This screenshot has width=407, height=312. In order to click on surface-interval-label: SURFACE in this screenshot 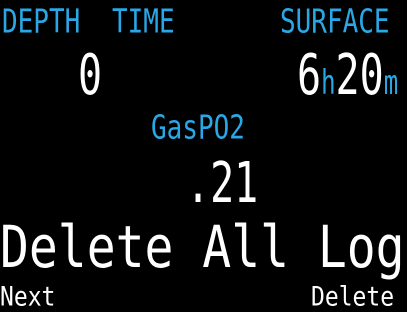, I will do `click(335, 22)`.